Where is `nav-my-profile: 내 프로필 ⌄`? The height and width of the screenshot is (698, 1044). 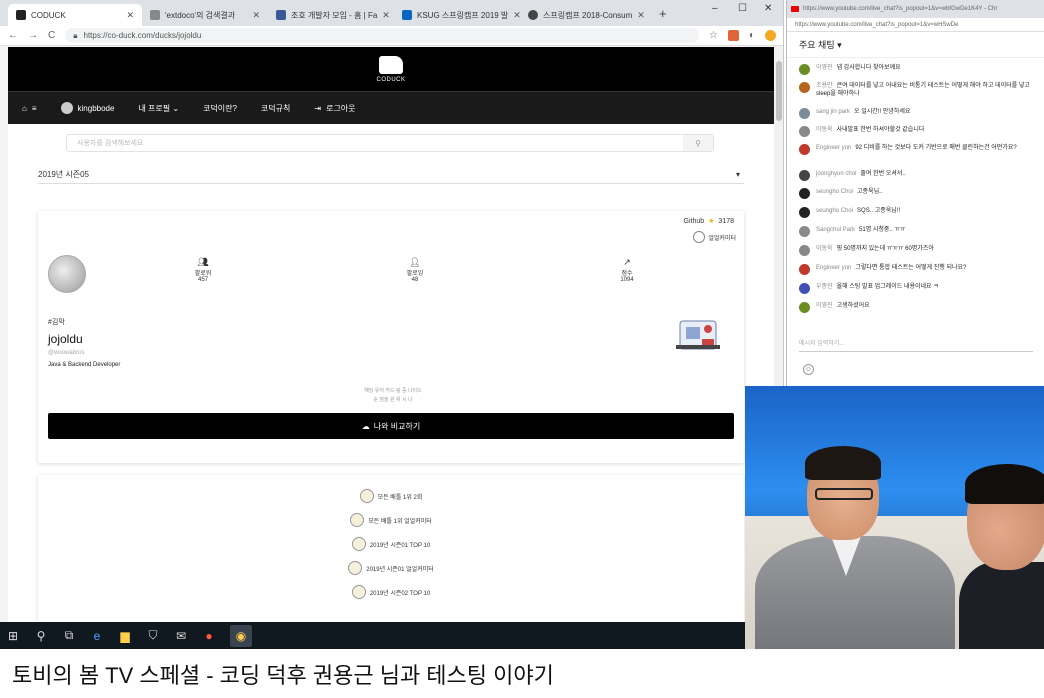 nav-my-profile: 내 프로필 ⌄ is located at coordinates (158, 108).